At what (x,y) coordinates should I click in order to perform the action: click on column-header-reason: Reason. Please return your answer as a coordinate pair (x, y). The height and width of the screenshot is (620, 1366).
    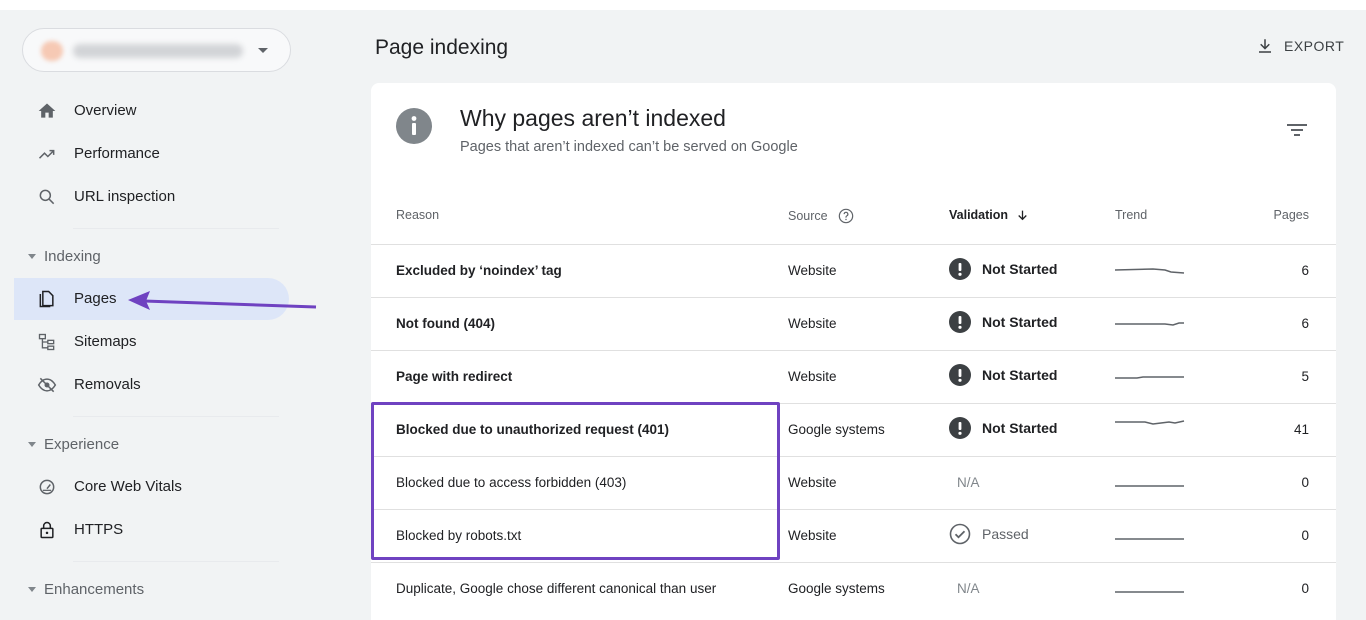
    Looking at the image, I should click on (417, 215).